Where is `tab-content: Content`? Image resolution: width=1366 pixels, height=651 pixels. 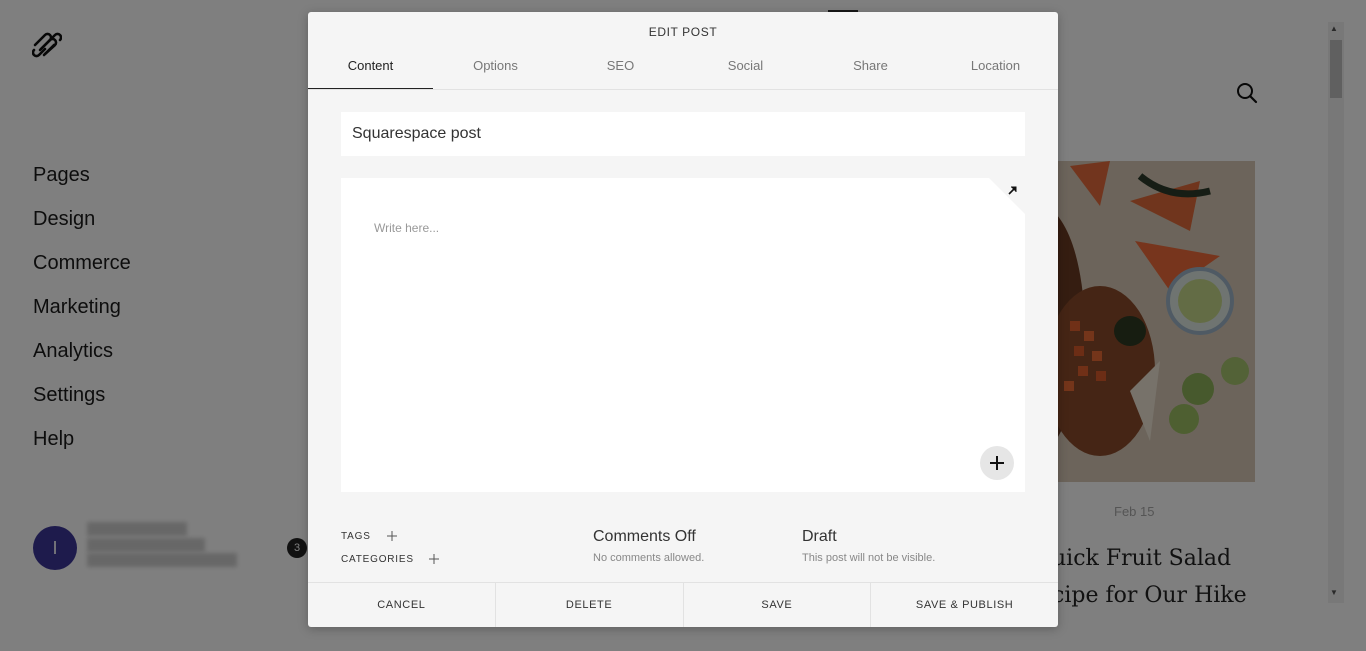
tab-content: Content is located at coordinates (370, 71).